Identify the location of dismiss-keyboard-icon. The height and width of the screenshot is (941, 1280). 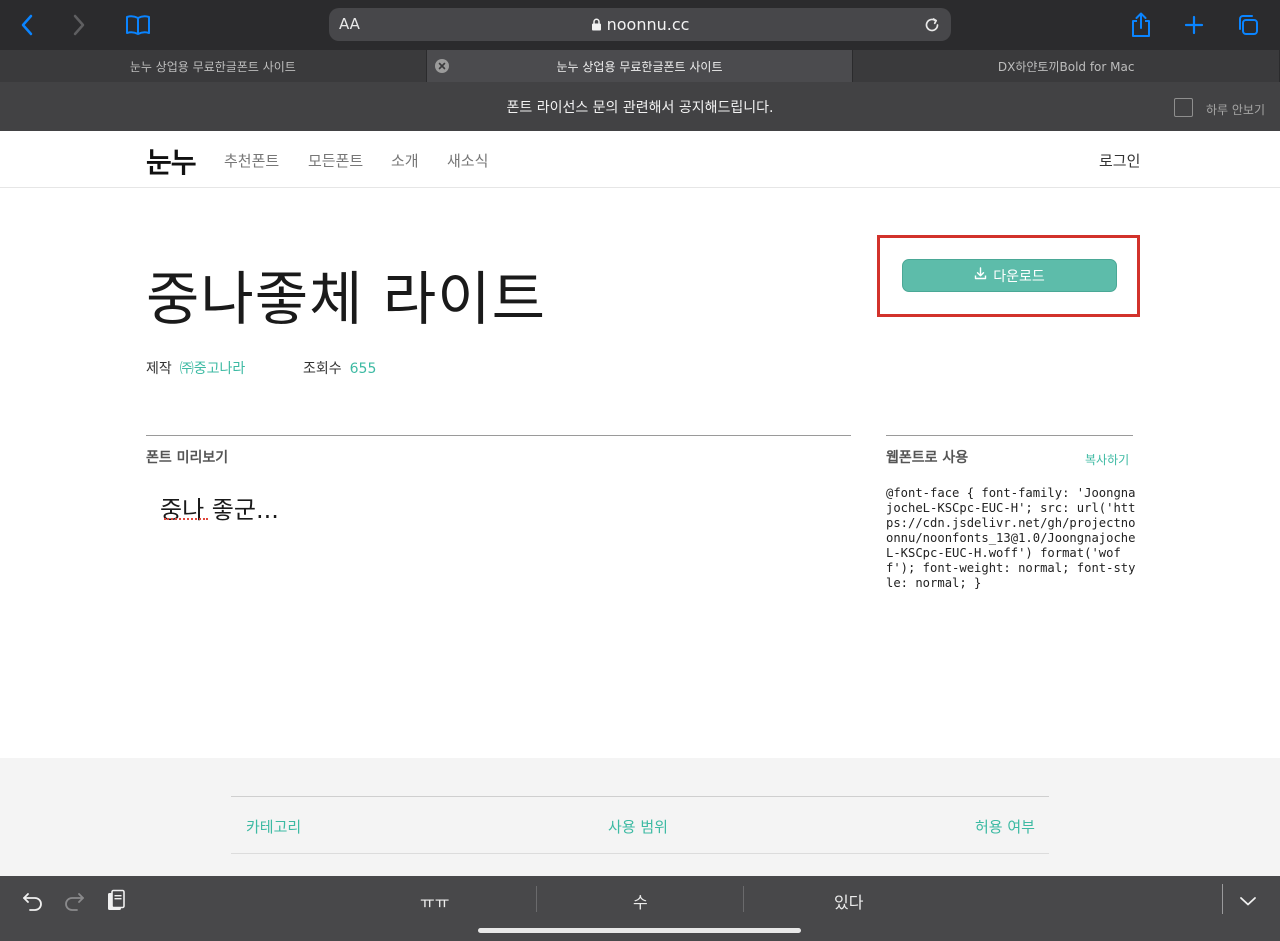
(1248, 901).